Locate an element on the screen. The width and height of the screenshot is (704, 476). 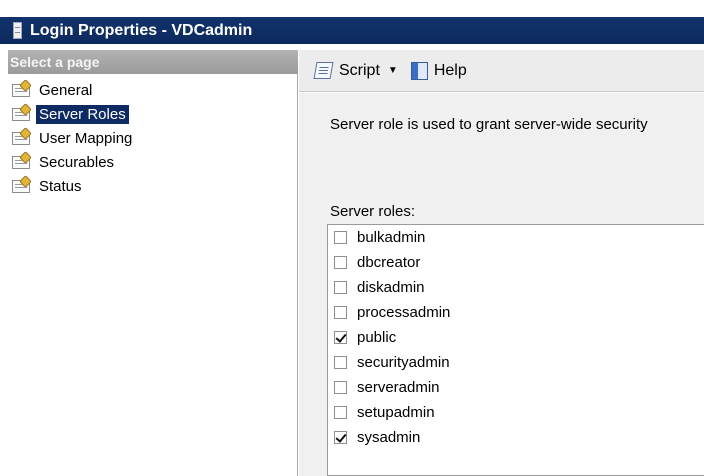
page-item-status: Status is located at coordinates (71, 186).